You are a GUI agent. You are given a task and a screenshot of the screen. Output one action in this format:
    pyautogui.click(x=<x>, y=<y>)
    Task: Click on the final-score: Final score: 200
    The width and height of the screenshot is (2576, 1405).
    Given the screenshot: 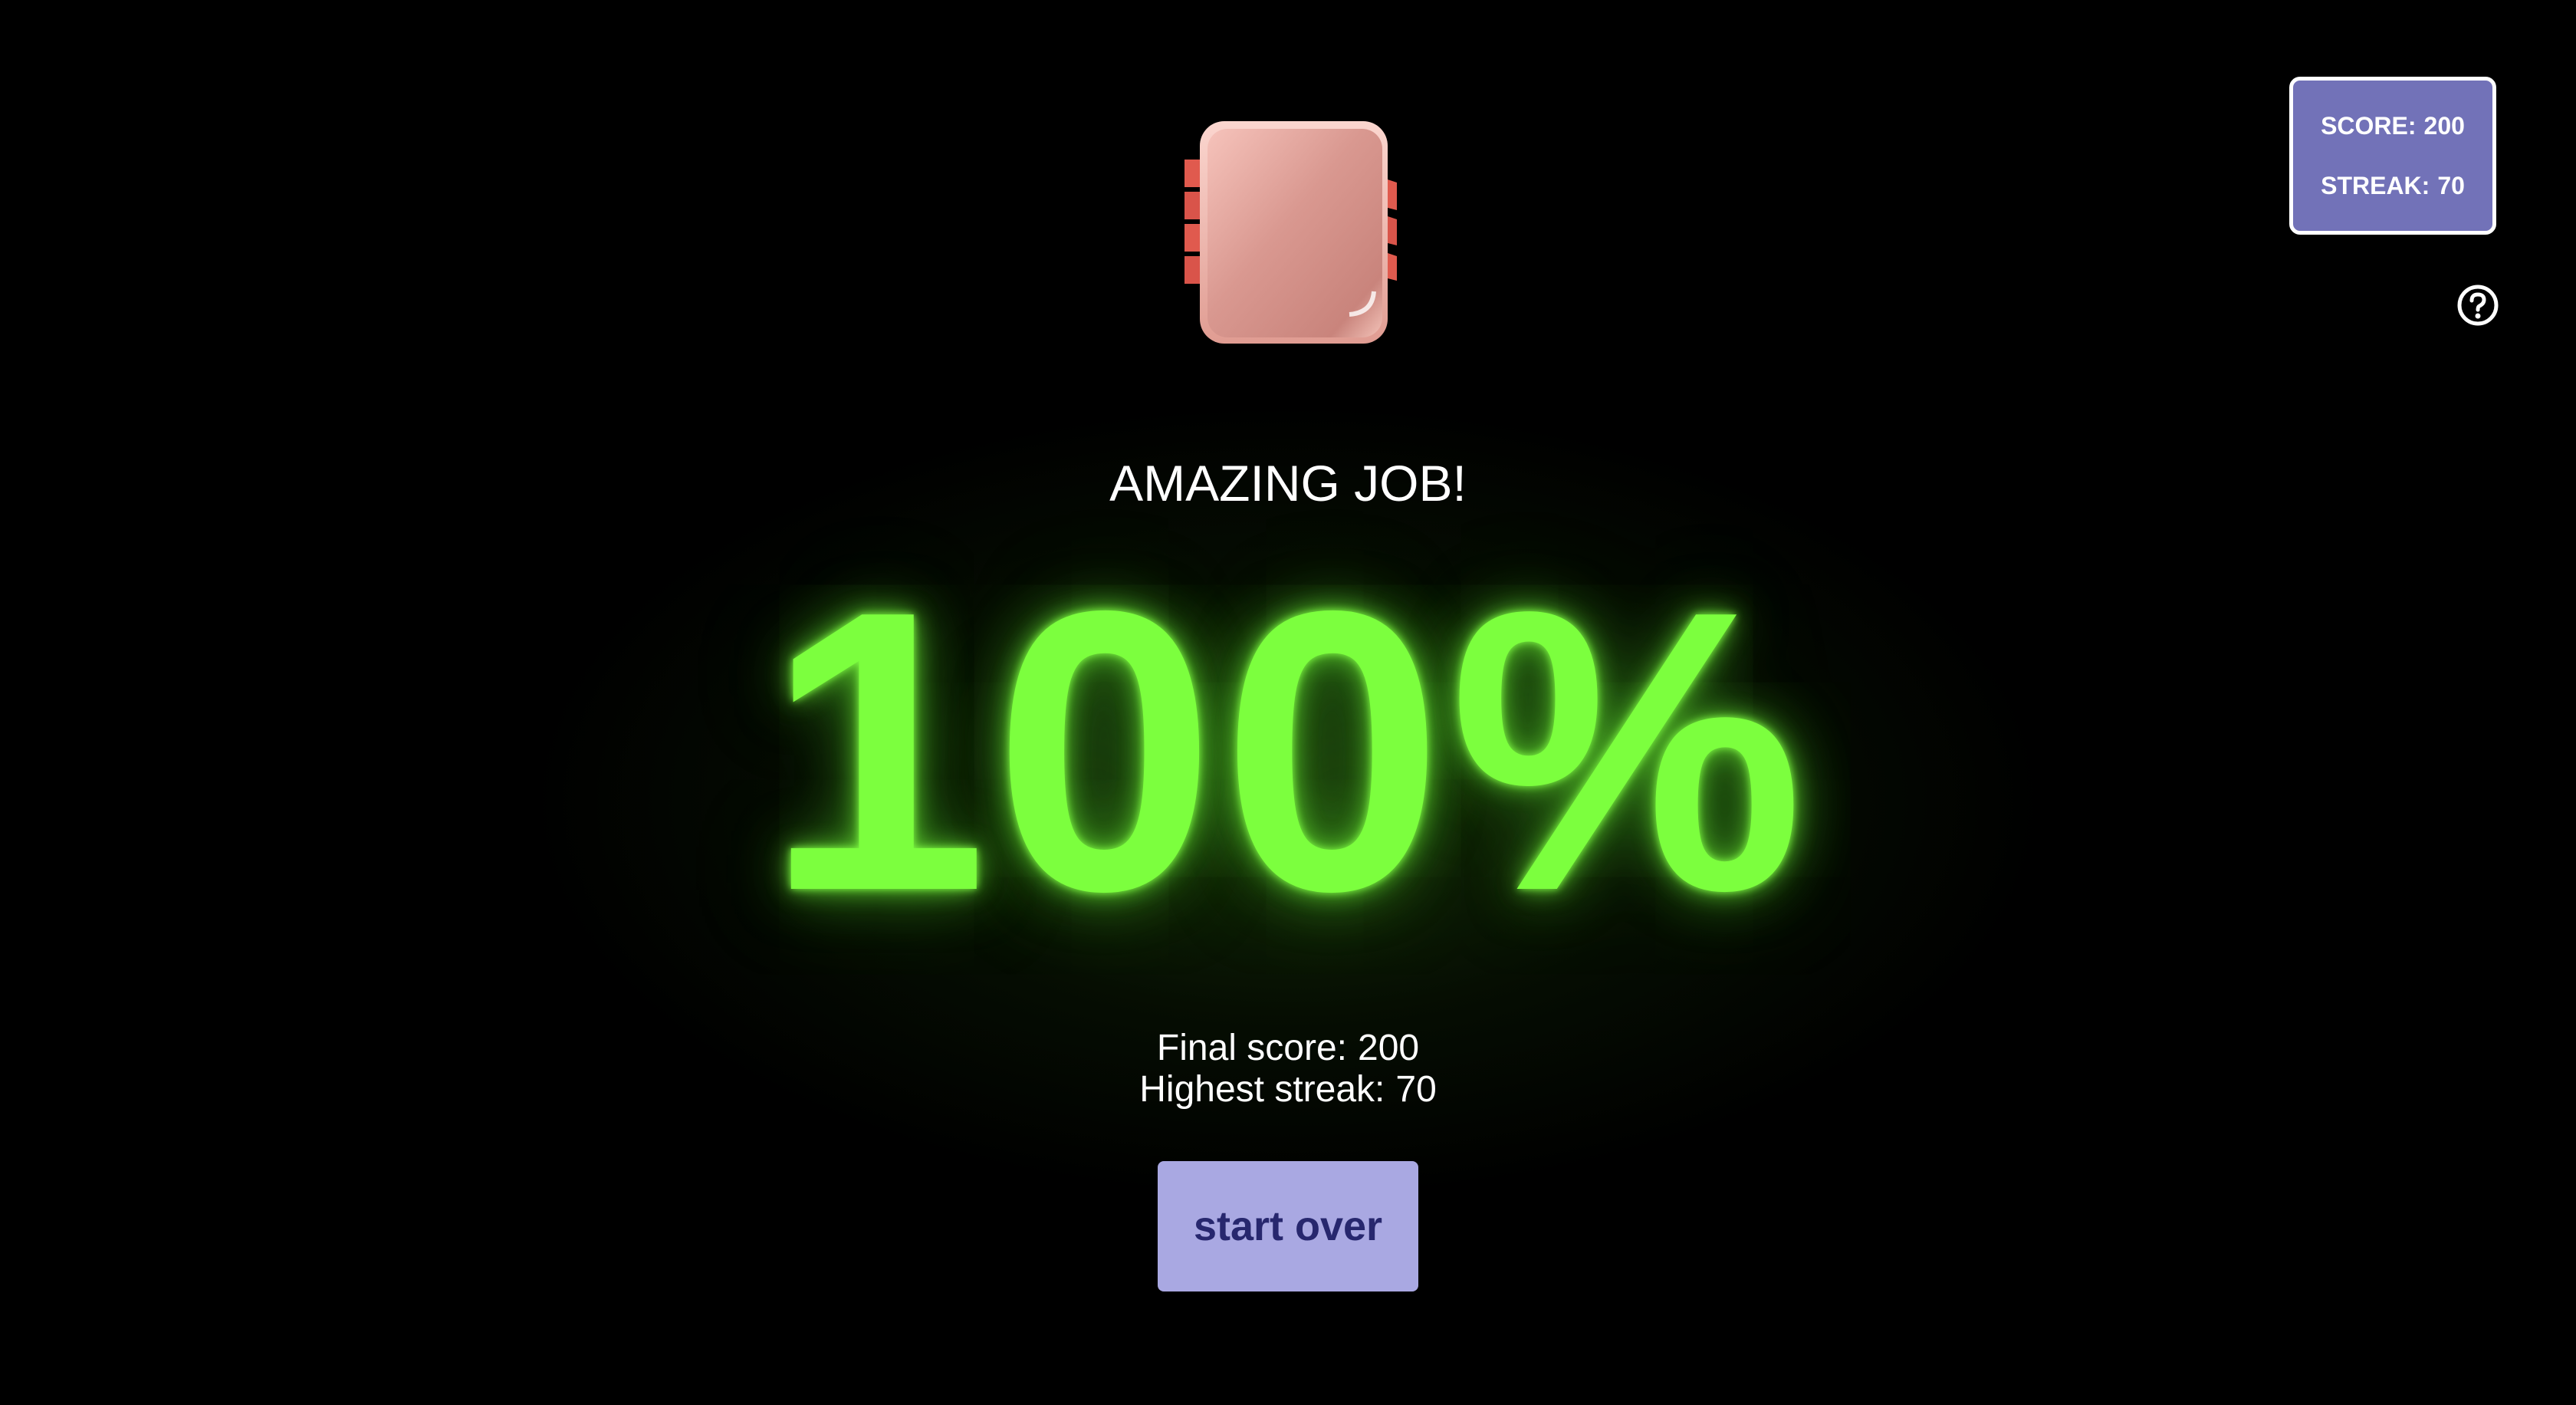 What is the action you would take?
    pyautogui.click(x=1288, y=1049)
    